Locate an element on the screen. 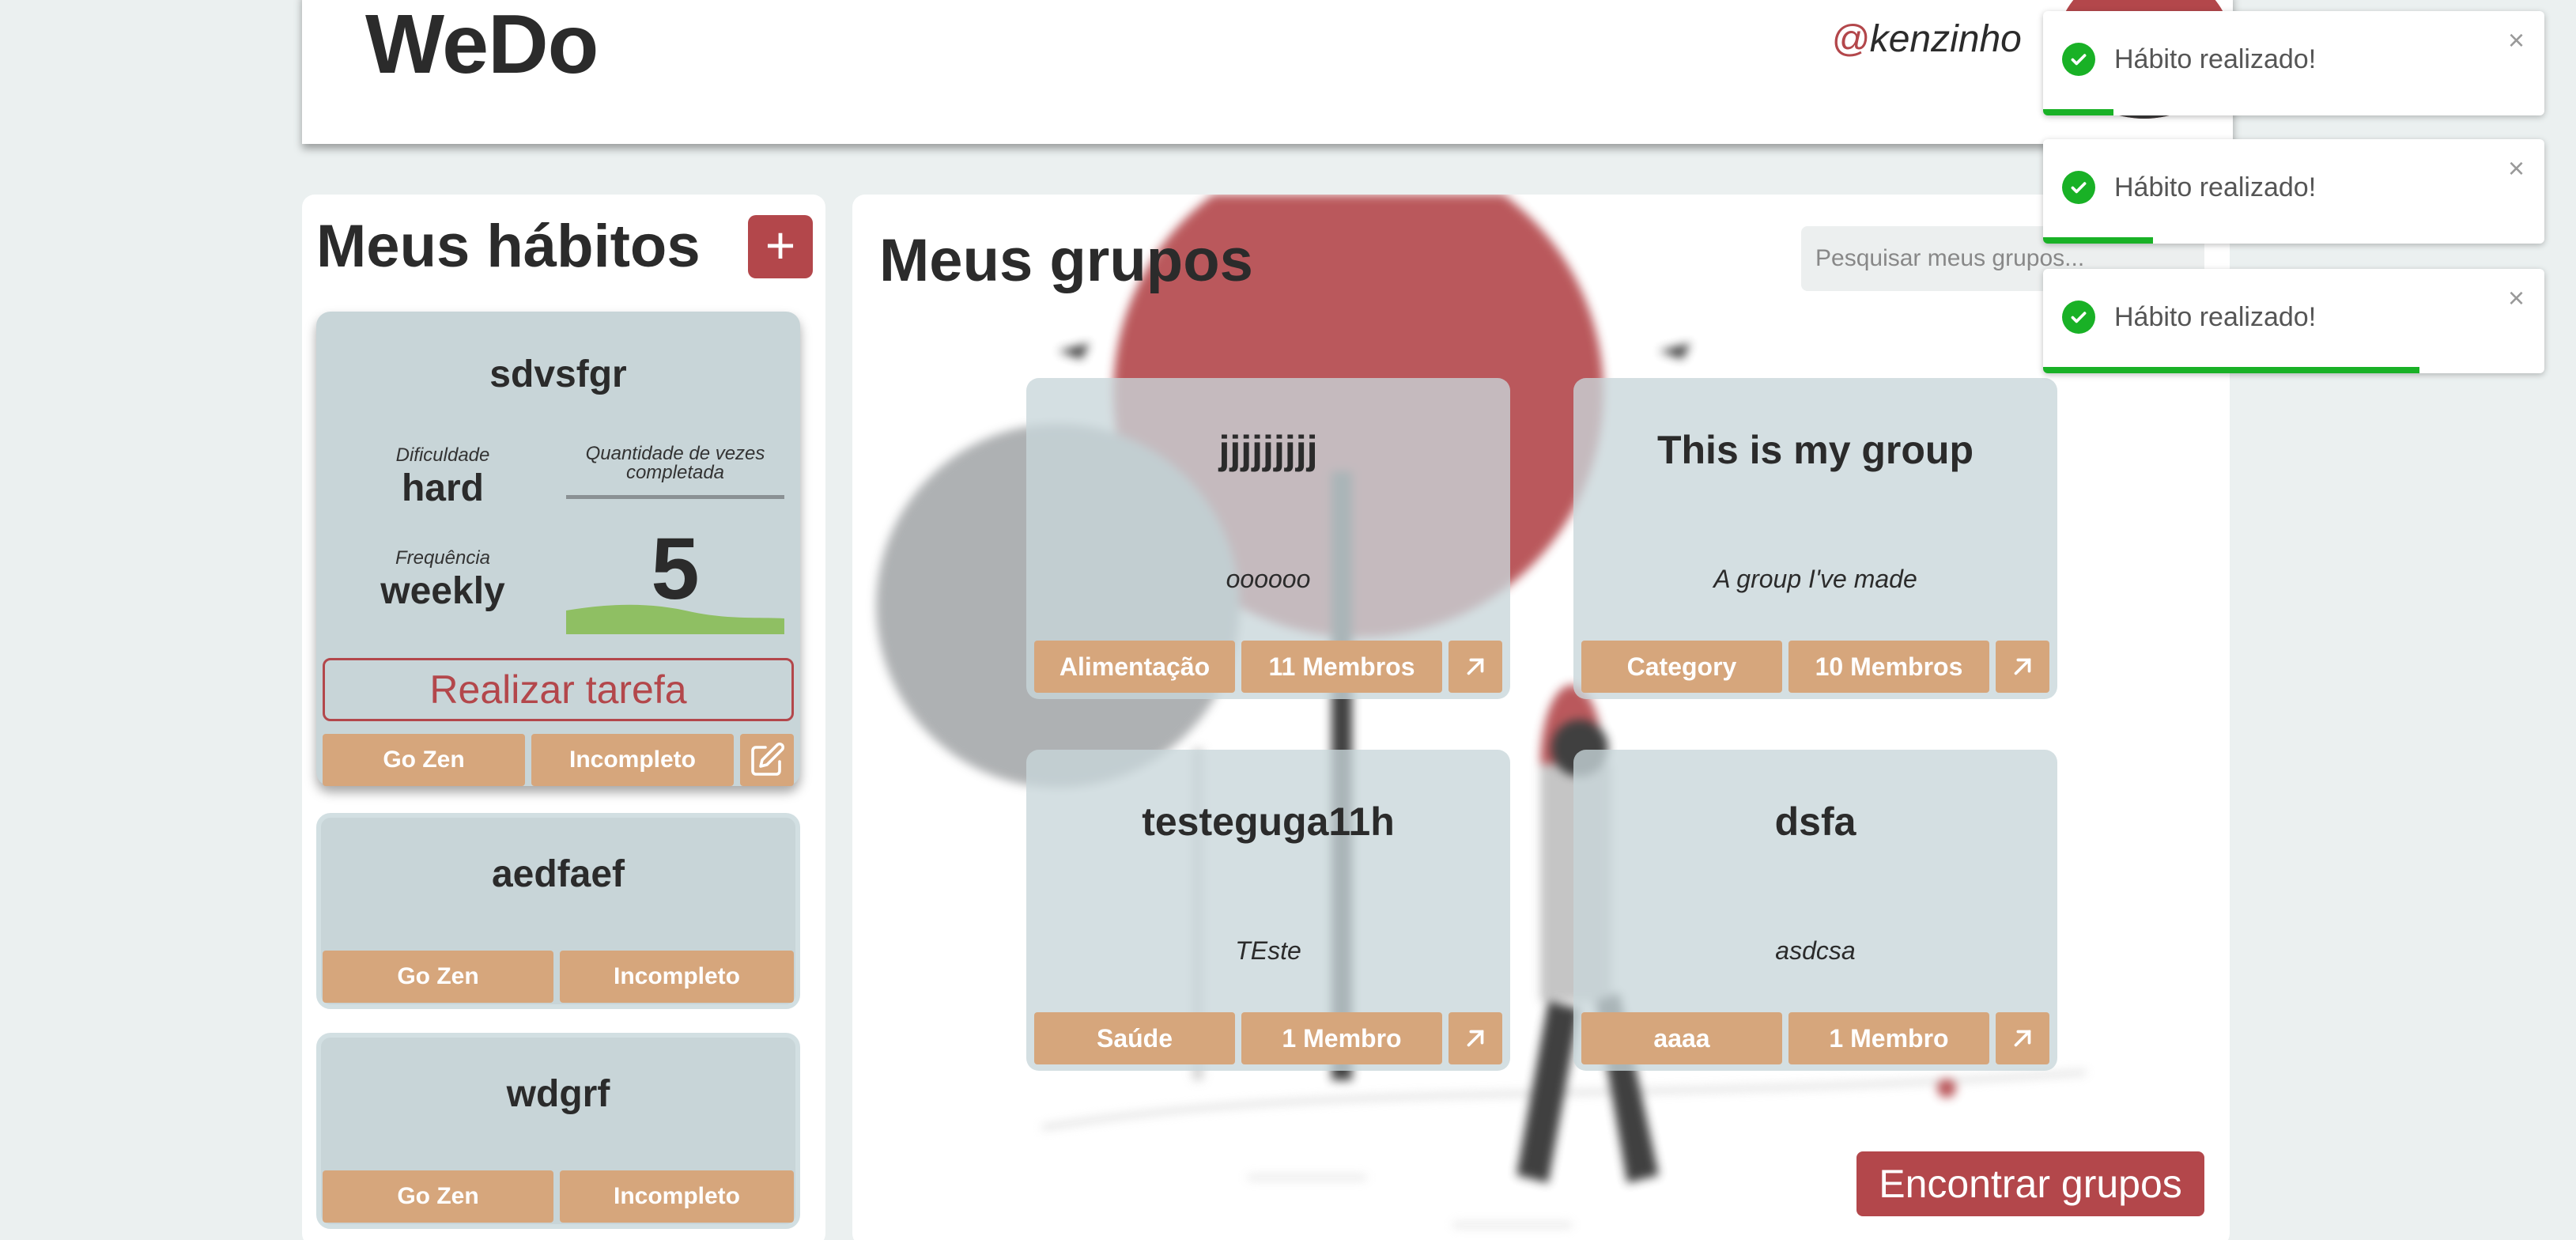 The image size is (2576, 1240). groups-title: Meus grupos is located at coordinates (1066, 260).